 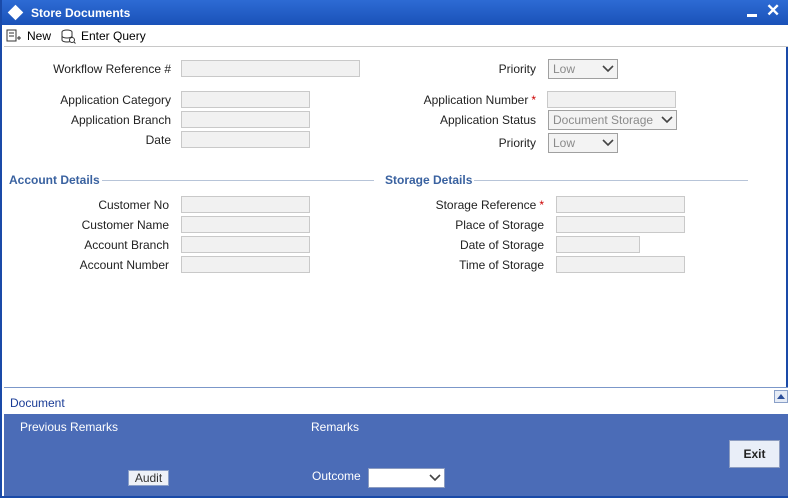 What do you see at coordinates (476, 100) in the screenshot?
I see `application-number-label-text: Application Number` at bounding box center [476, 100].